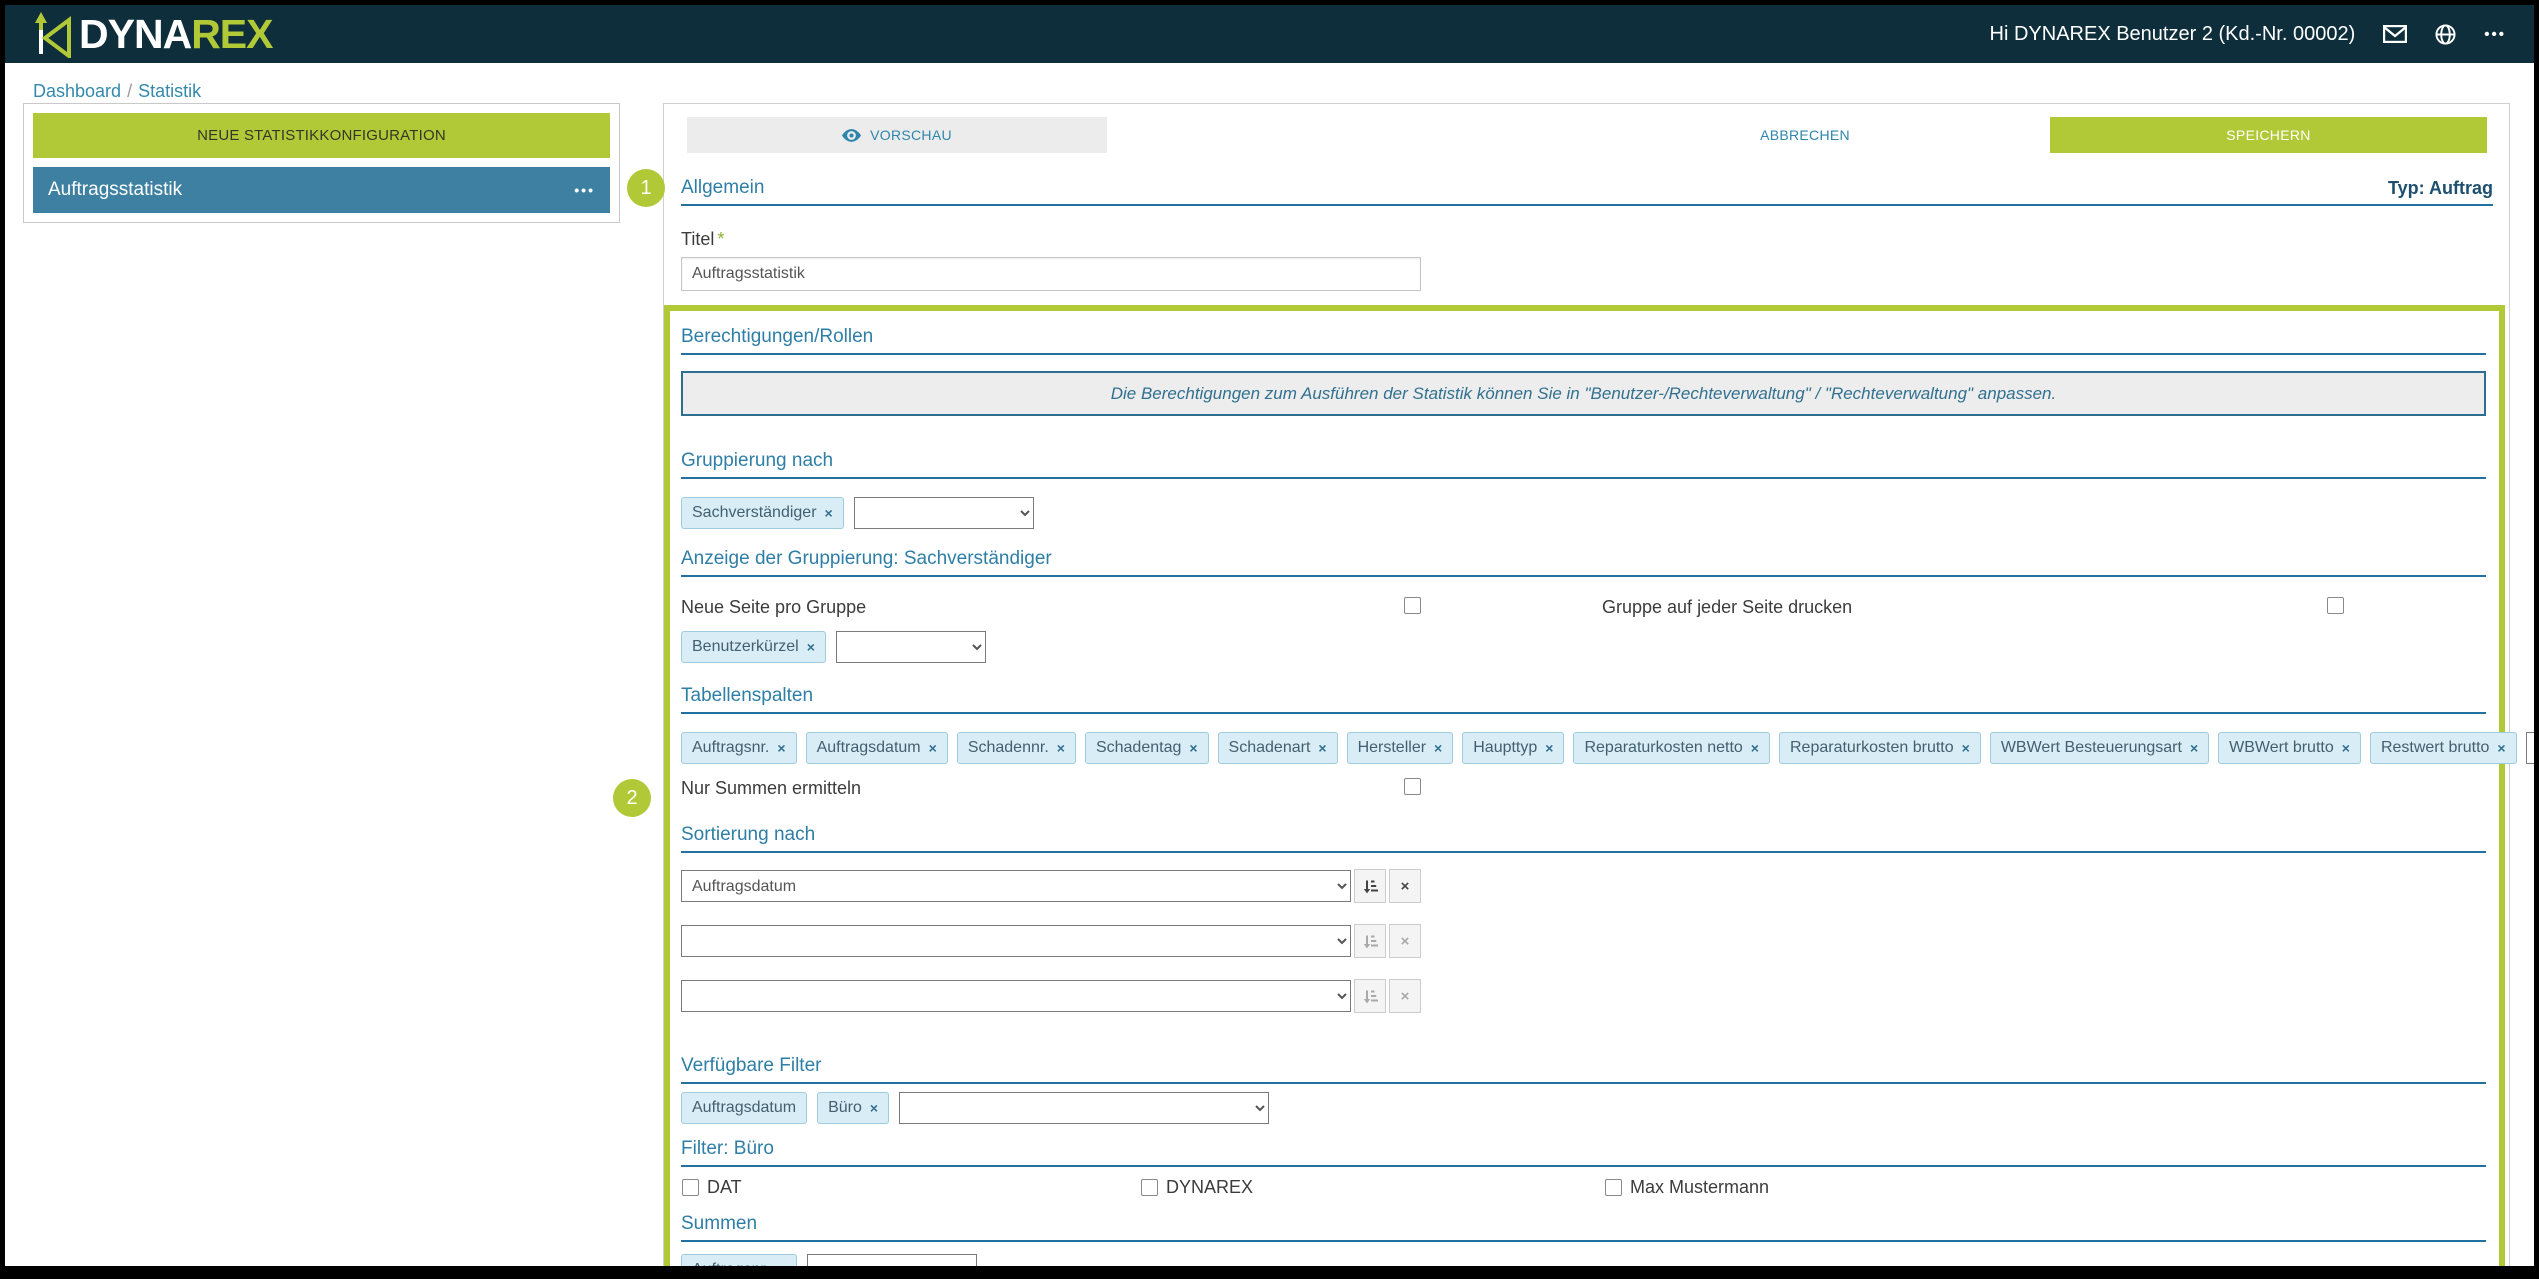  I want to click on sidebar-item-label: Auftragsstatistik, so click(115, 189).